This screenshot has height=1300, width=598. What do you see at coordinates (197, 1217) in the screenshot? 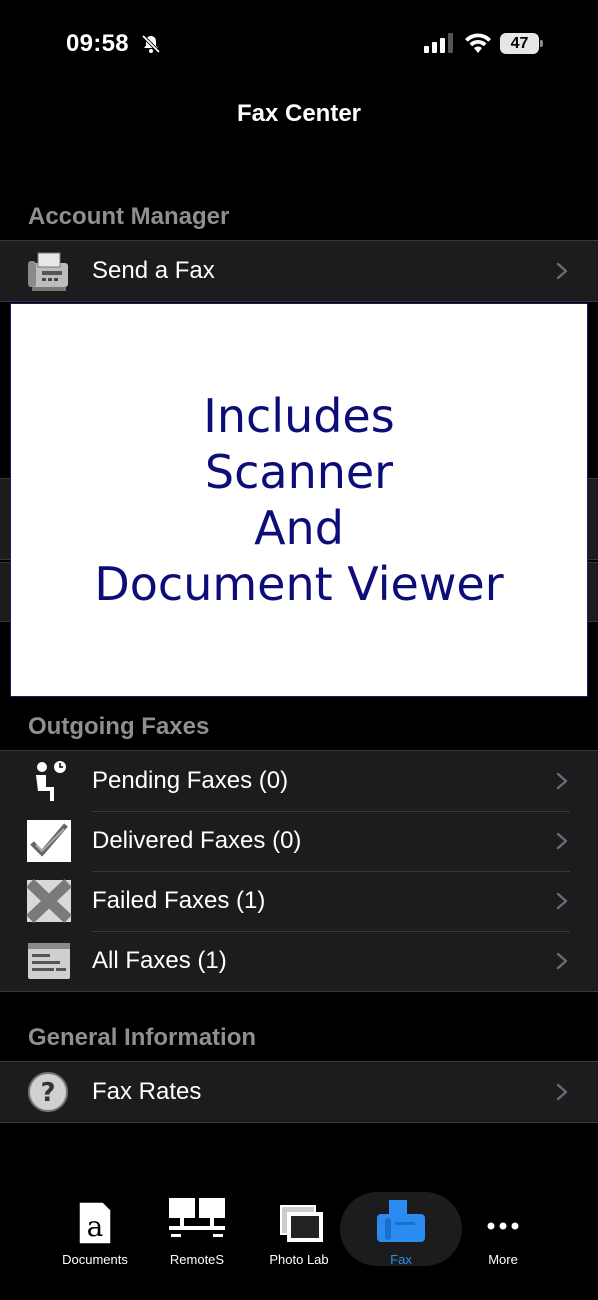
I see `network-icon` at bounding box center [197, 1217].